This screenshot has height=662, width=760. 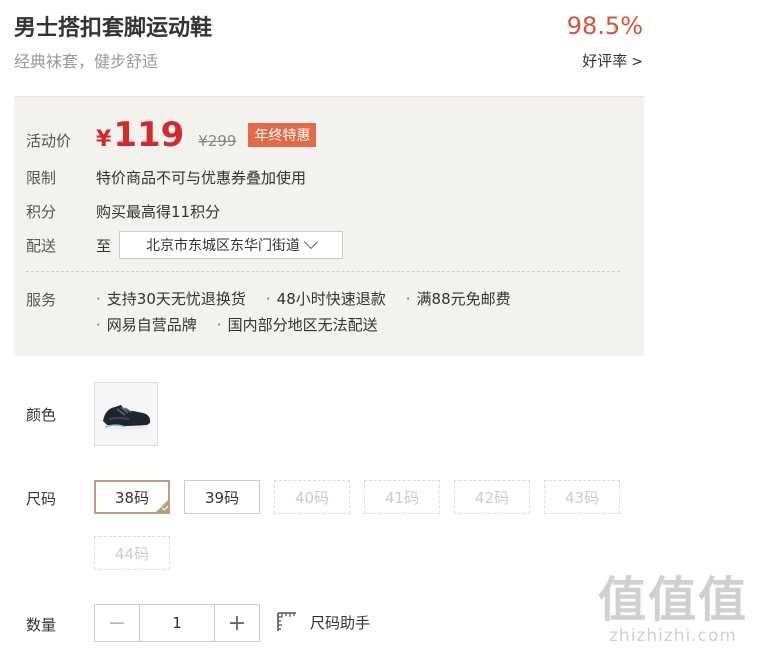 I want to click on quantity-input: 1, so click(x=177, y=623).